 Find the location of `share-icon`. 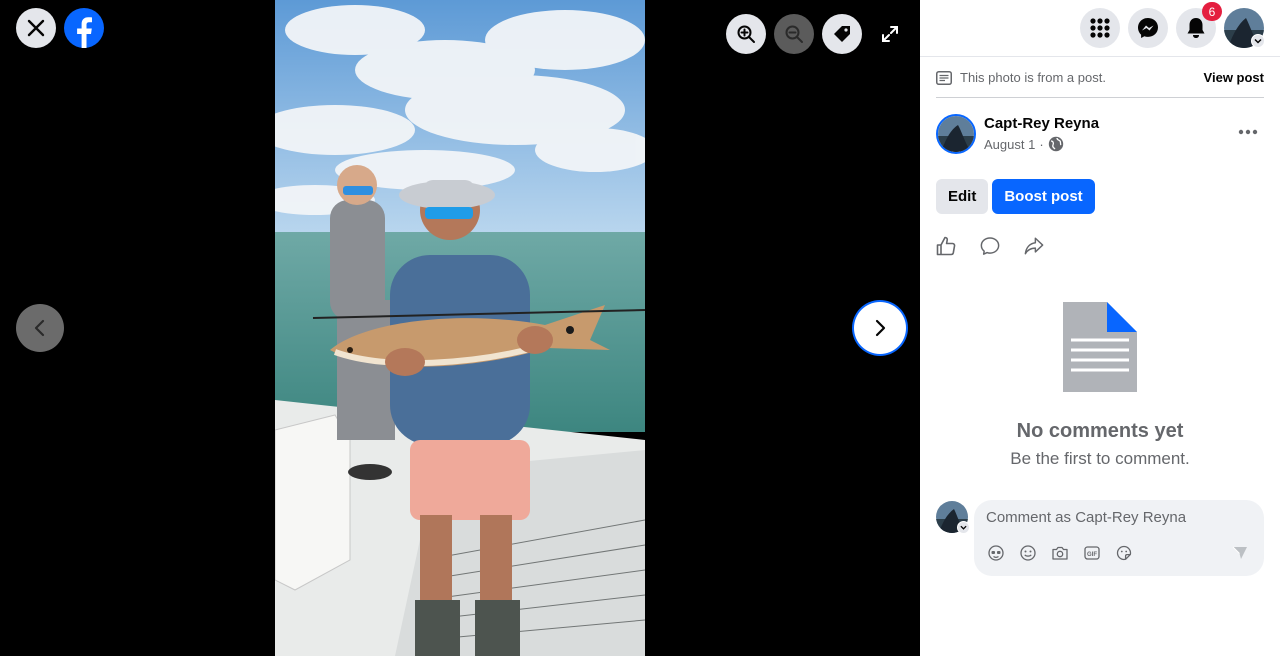

share-icon is located at coordinates (1034, 246).